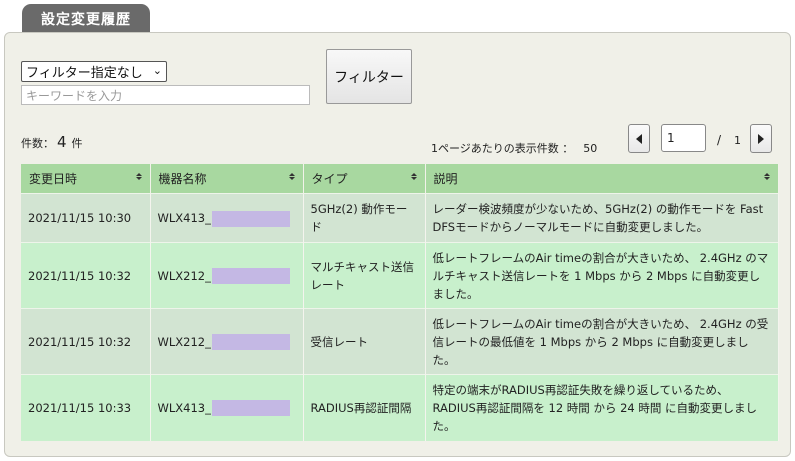 The width and height of the screenshot is (795, 461). What do you see at coordinates (364, 218) in the screenshot?
I see `cell-type: 5GHz(2) 動作モード` at bounding box center [364, 218].